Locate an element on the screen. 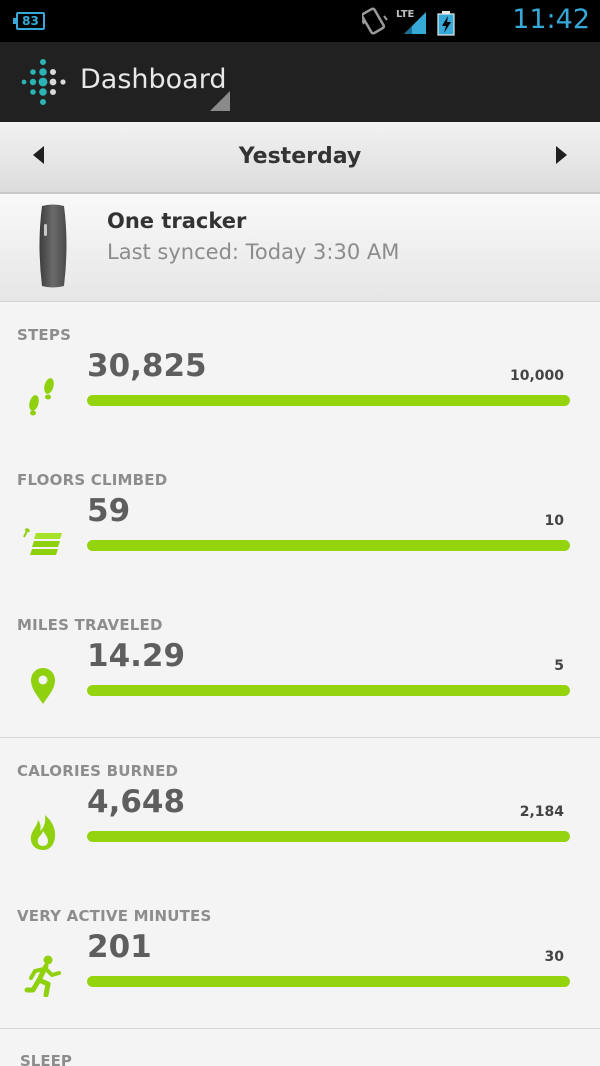  stat-goal: 2,184 is located at coordinates (541, 812).